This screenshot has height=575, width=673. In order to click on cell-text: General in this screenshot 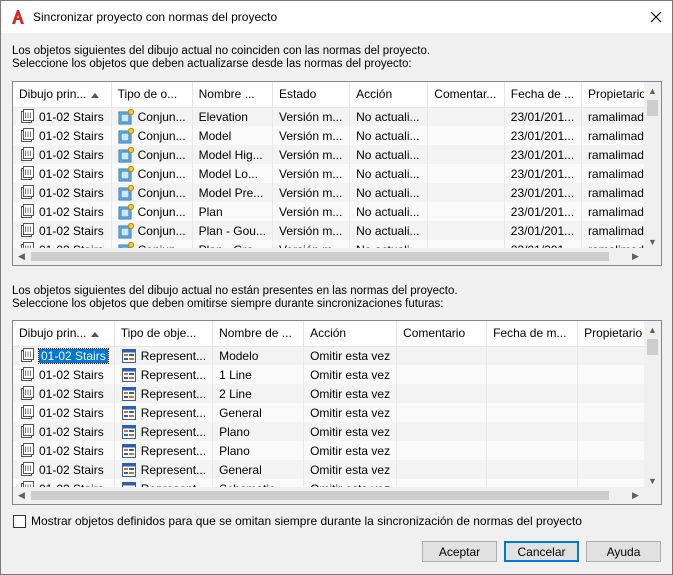, I will do `click(240, 412)`.